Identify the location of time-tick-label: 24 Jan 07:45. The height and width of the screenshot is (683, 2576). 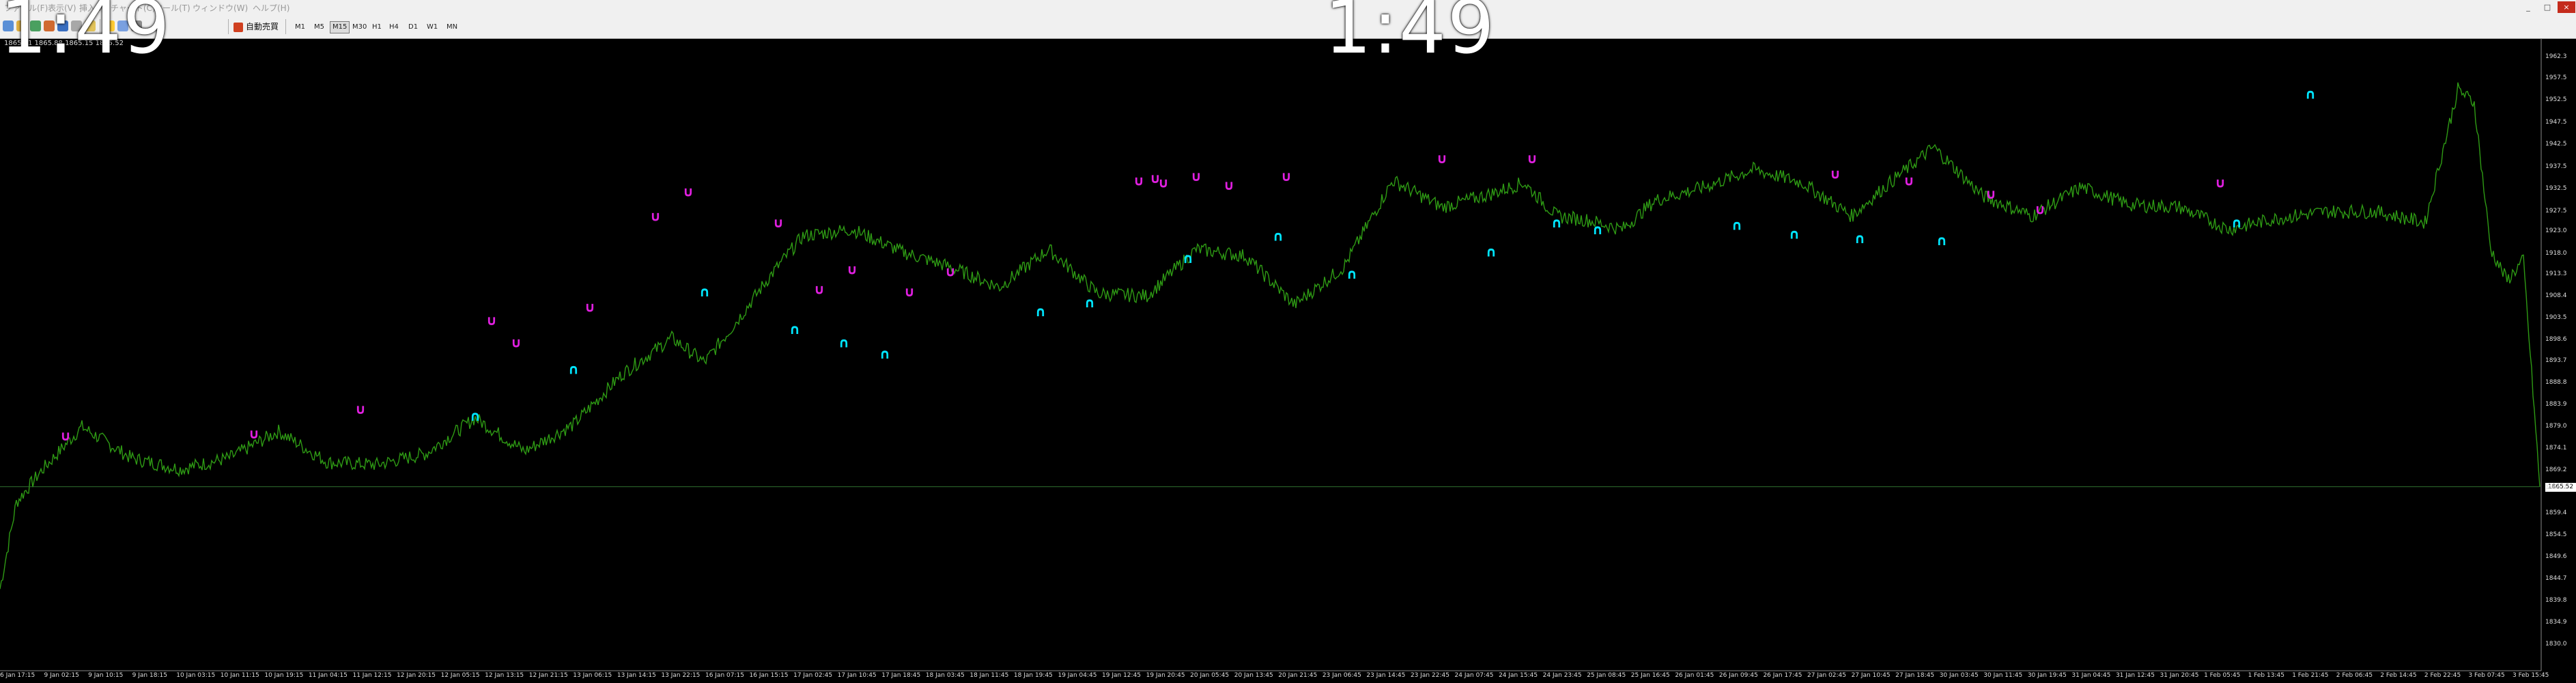
(1474, 676).